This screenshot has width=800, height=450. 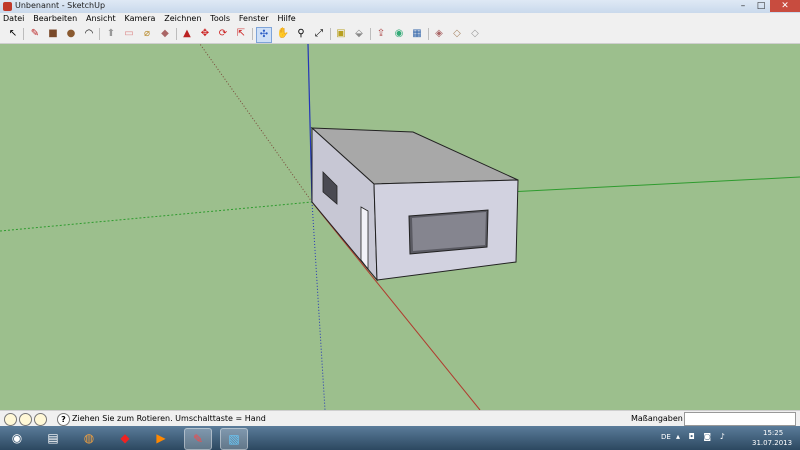 What do you see at coordinates (89, 34) in the screenshot?
I see `arc-icon: ◠` at bounding box center [89, 34].